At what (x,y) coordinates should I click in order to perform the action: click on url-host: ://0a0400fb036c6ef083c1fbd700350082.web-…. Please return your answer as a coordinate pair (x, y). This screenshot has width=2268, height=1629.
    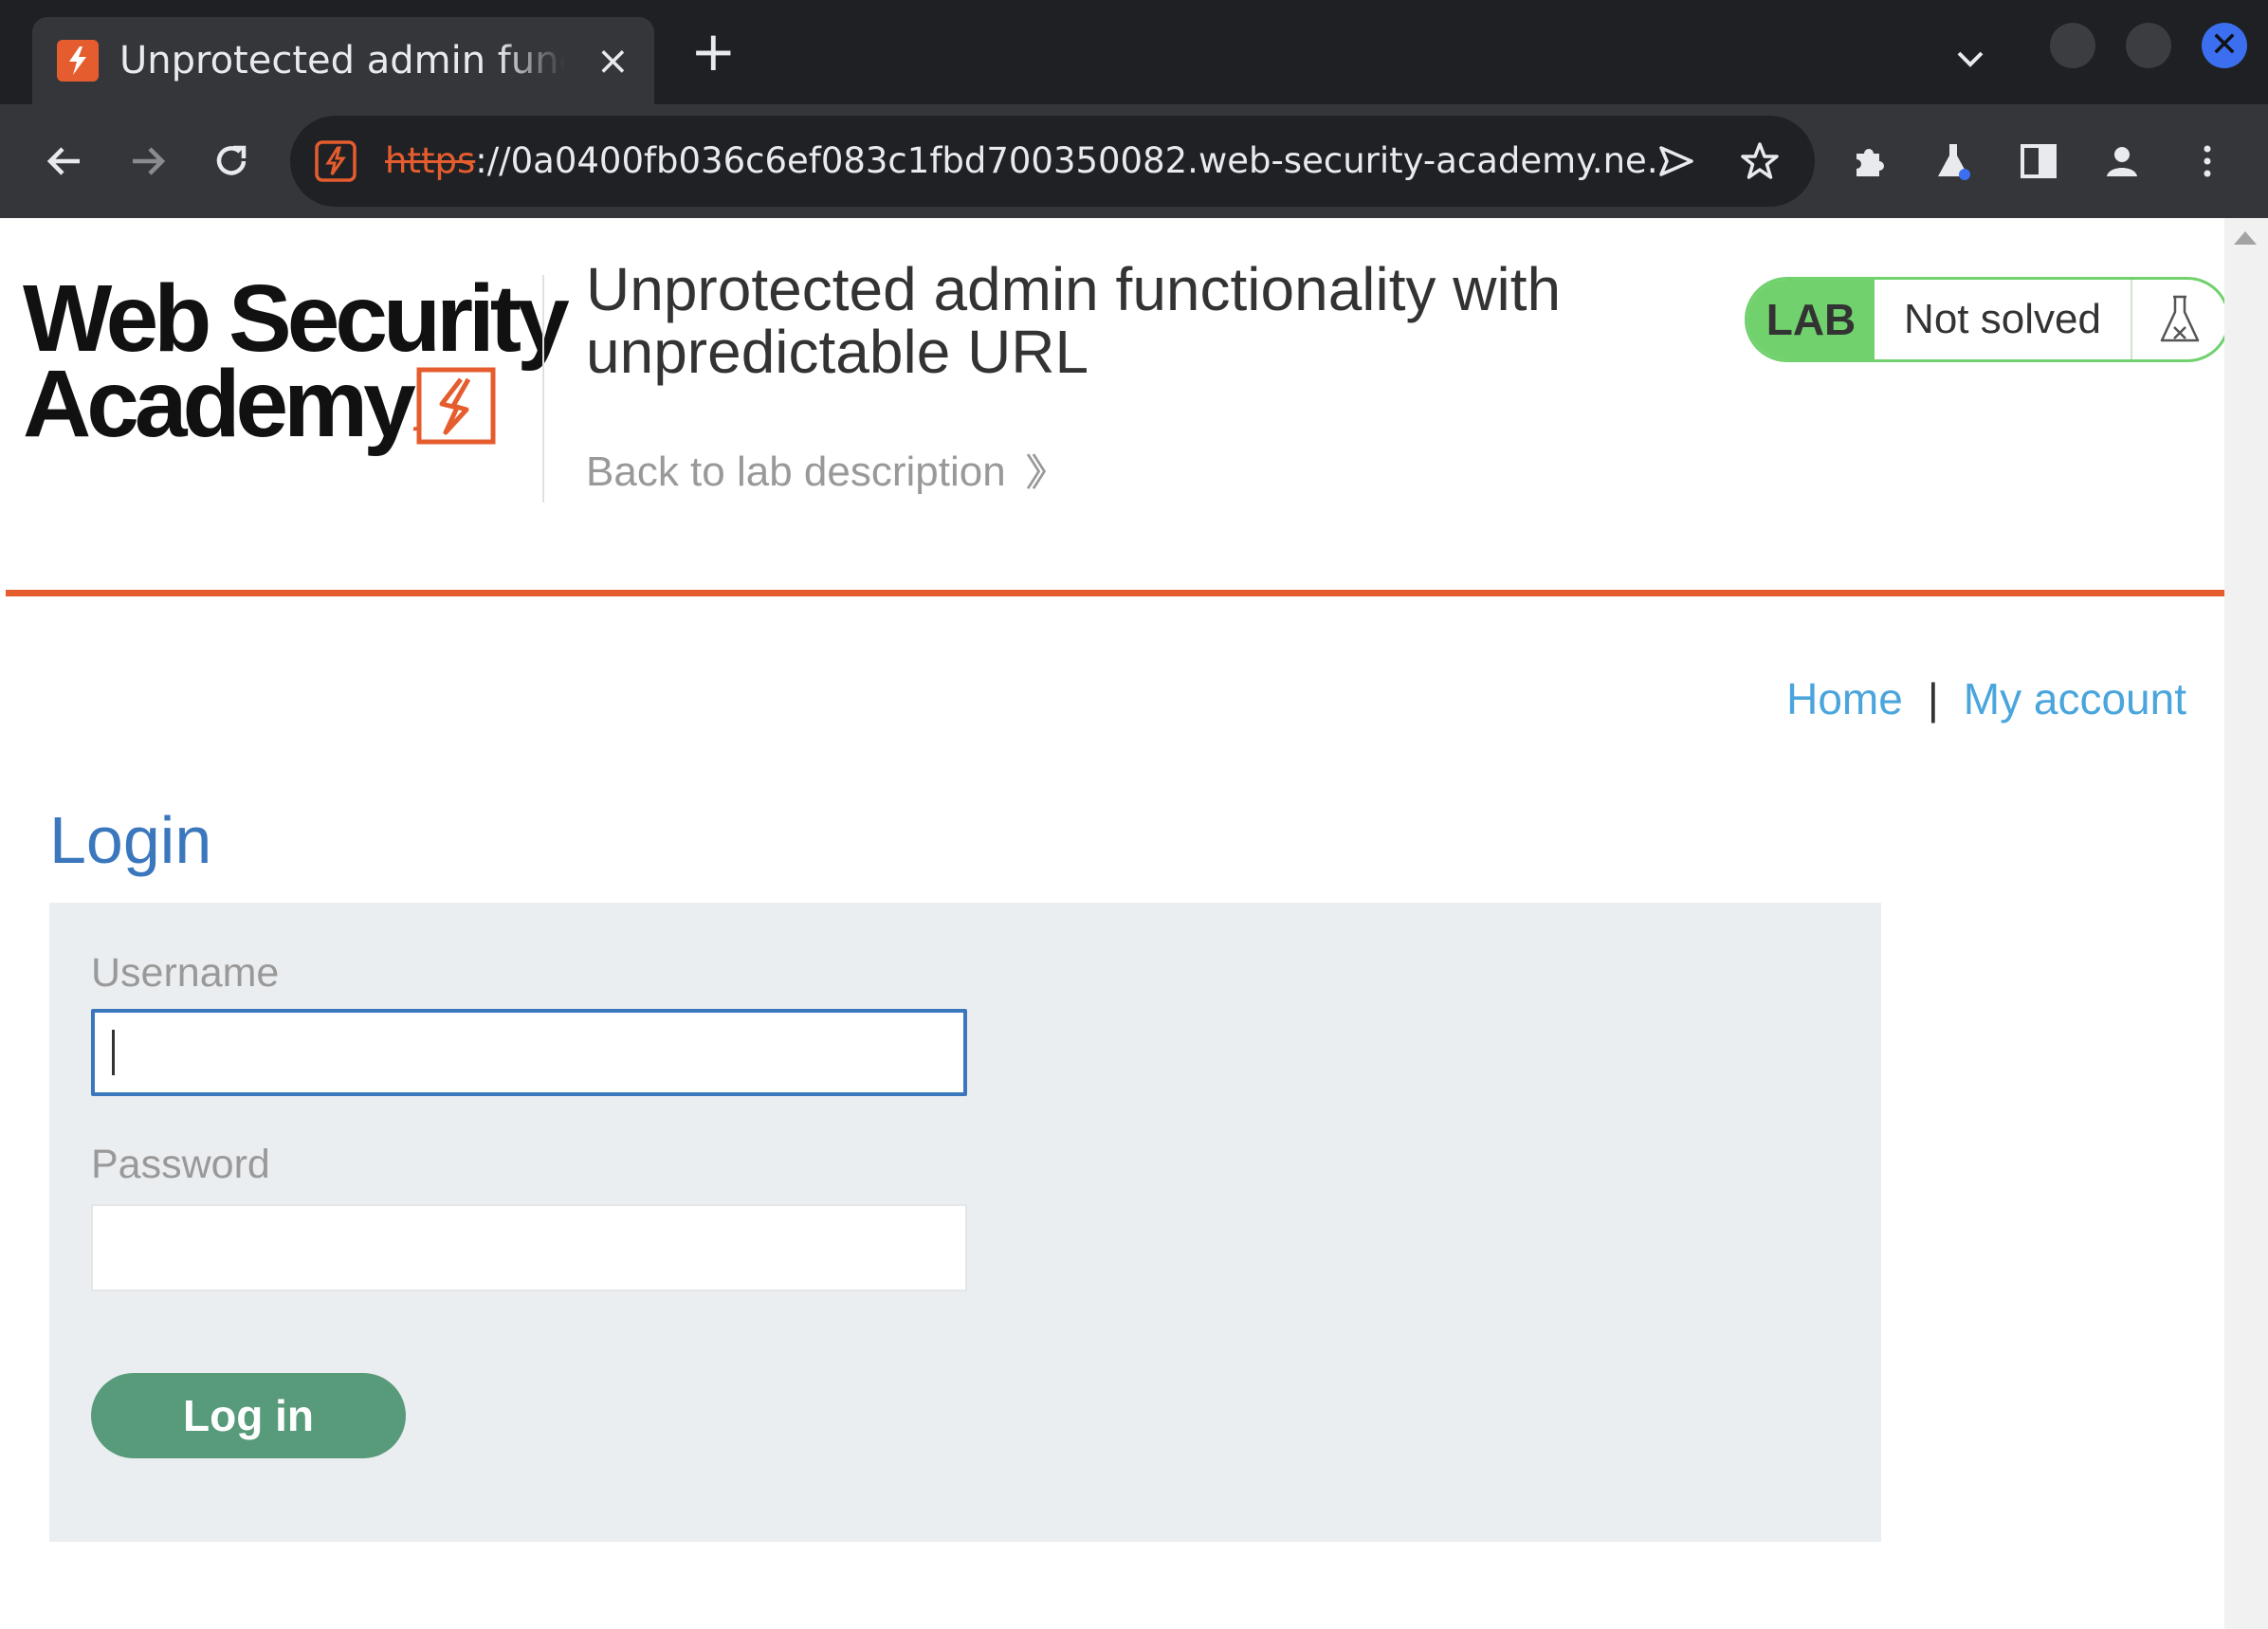
    Looking at the image, I should click on (1065, 160).